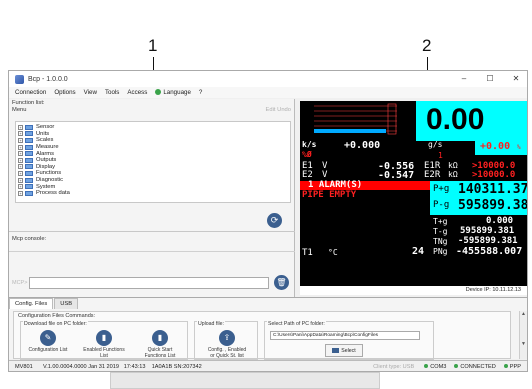 The width and height of the screenshot is (532, 389). What do you see at coordinates (20, 283) in the screenshot?
I see `console-prompt: MCP>` at bounding box center [20, 283].